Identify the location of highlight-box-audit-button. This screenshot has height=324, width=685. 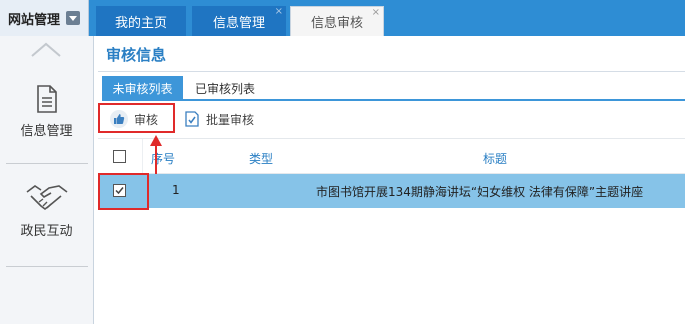
(136, 118).